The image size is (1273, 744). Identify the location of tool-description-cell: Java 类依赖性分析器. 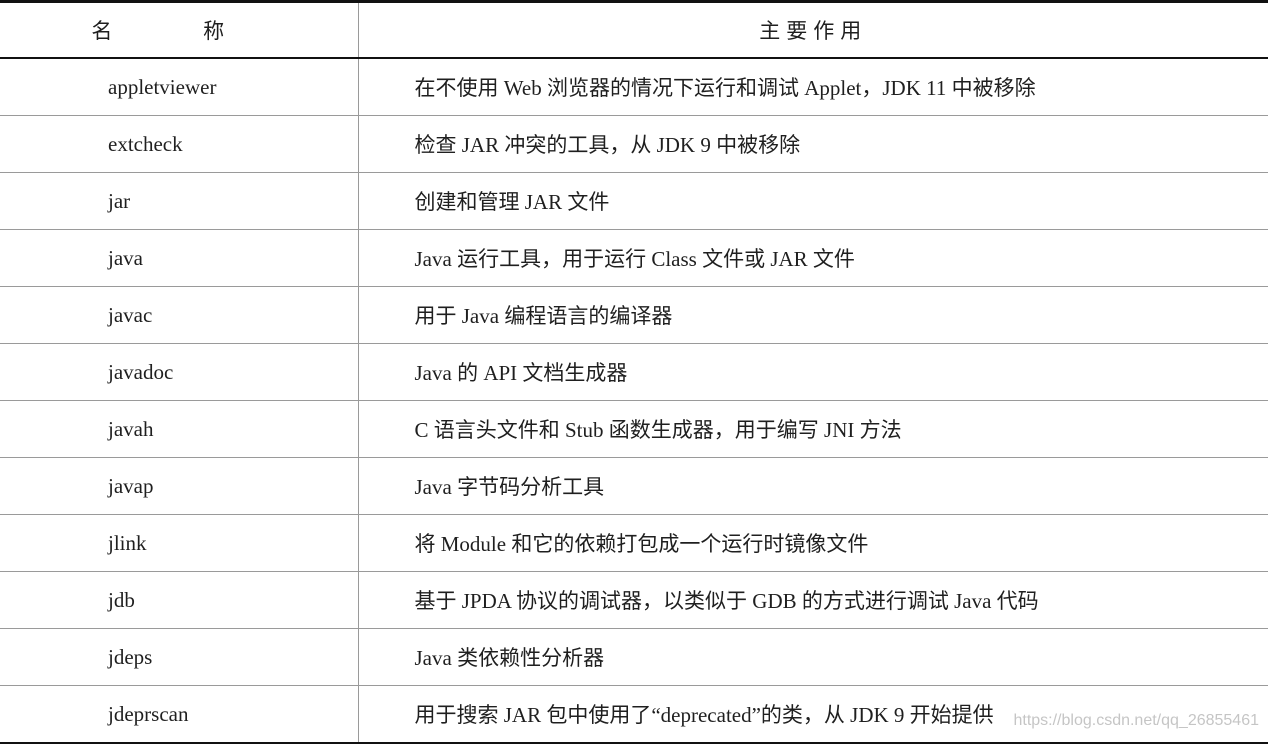
(812, 657).